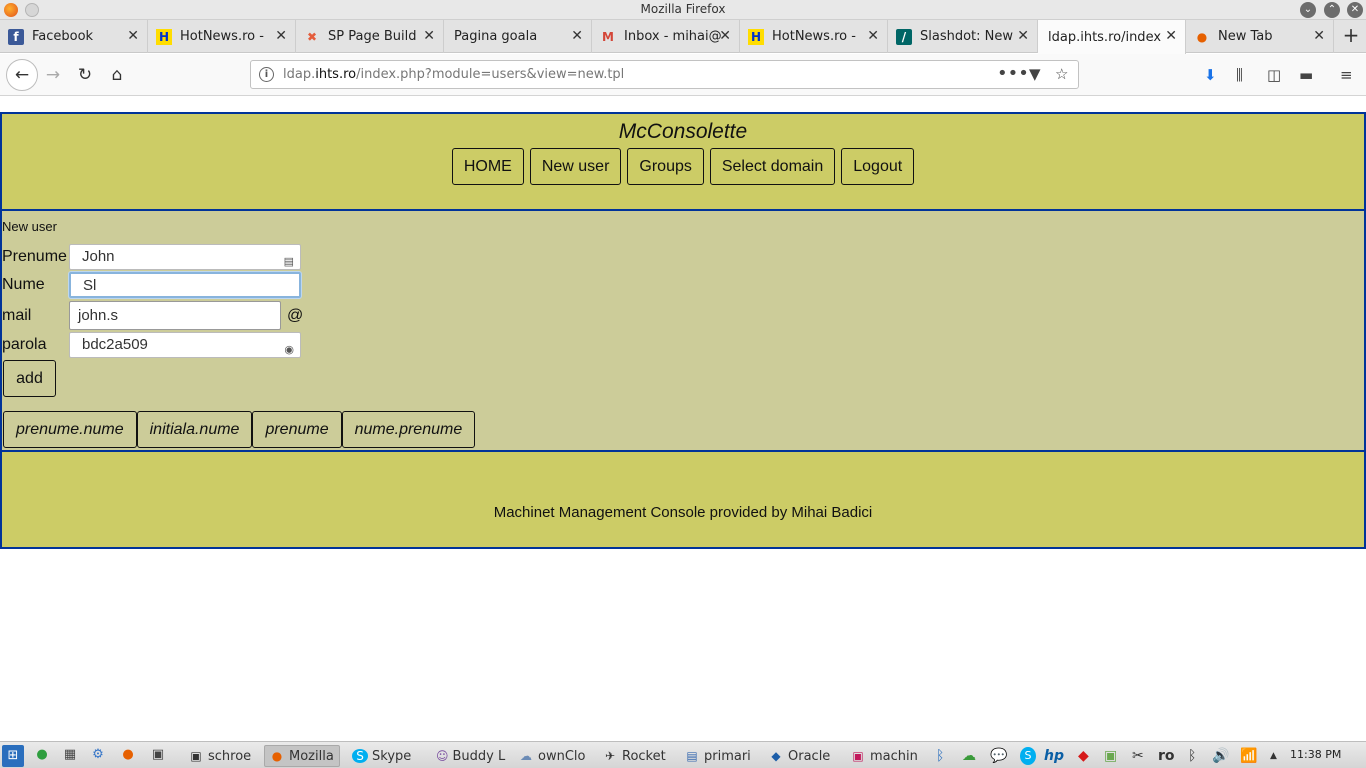 The height and width of the screenshot is (768, 1366). Describe the element at coordinates (29, 378) in the screenshot. I see `add-button: add` at that location.